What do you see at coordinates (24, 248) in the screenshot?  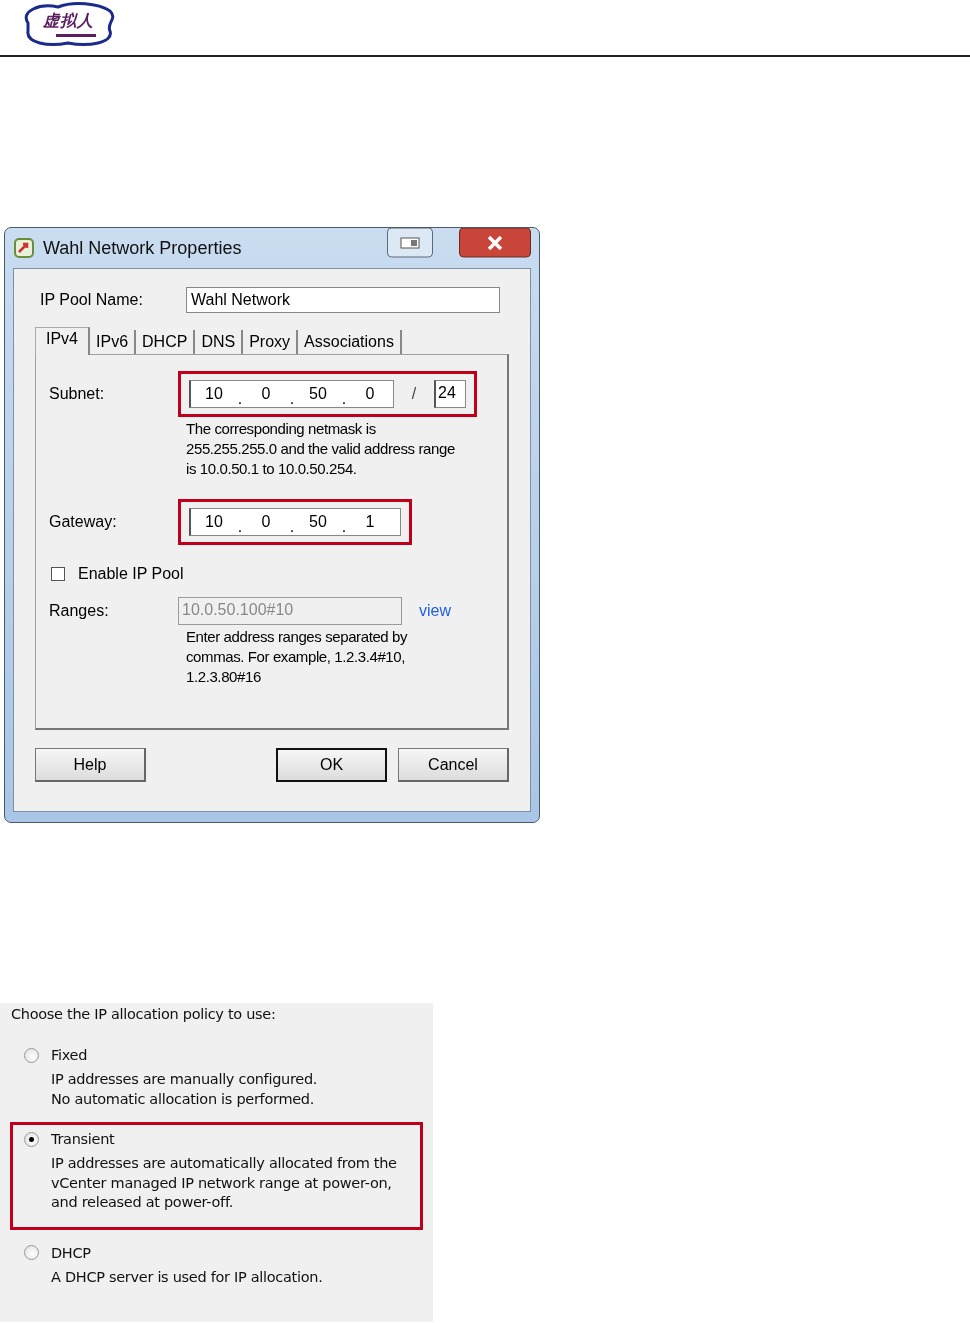 I see `app-icon` at bounding box center [24, 248].